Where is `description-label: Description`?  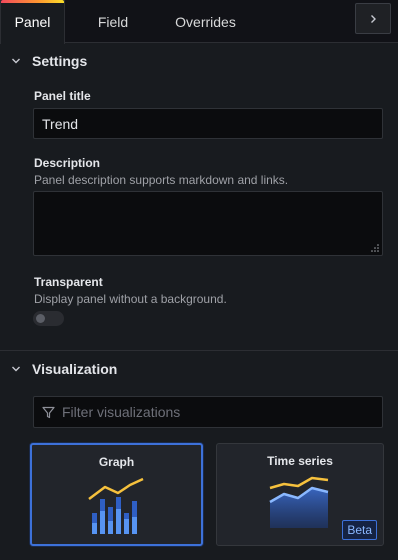 description-label: Description is located at coordinates (67, 163).